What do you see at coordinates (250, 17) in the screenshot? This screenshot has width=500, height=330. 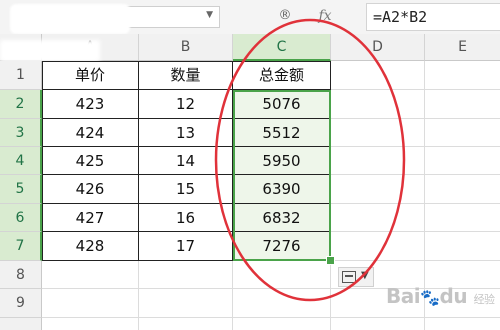 I see `formula-bar: C2 ▼ ® fx =A2*B2` at bounding box center [250, 17].